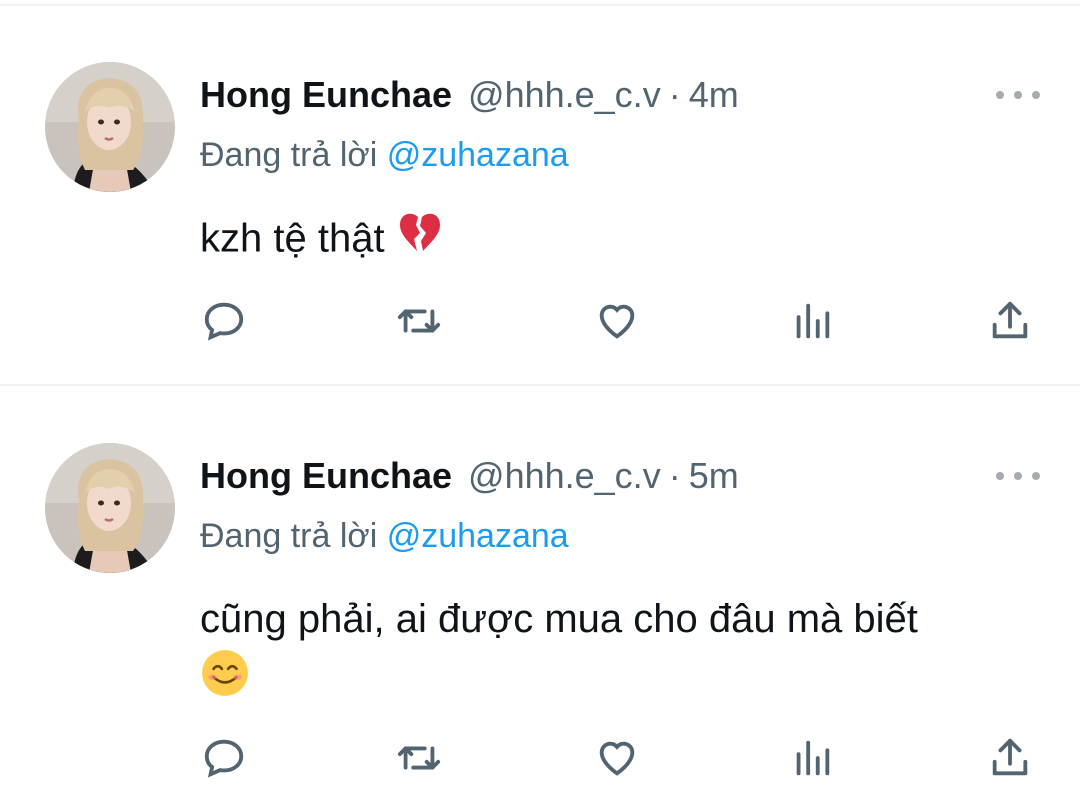 The width and height of the screenshot is (1080, 808). Describe the element at coordinates (292, 238) in the screenshot. I see `tweet-text-body: kzh tệ thật` at that location.